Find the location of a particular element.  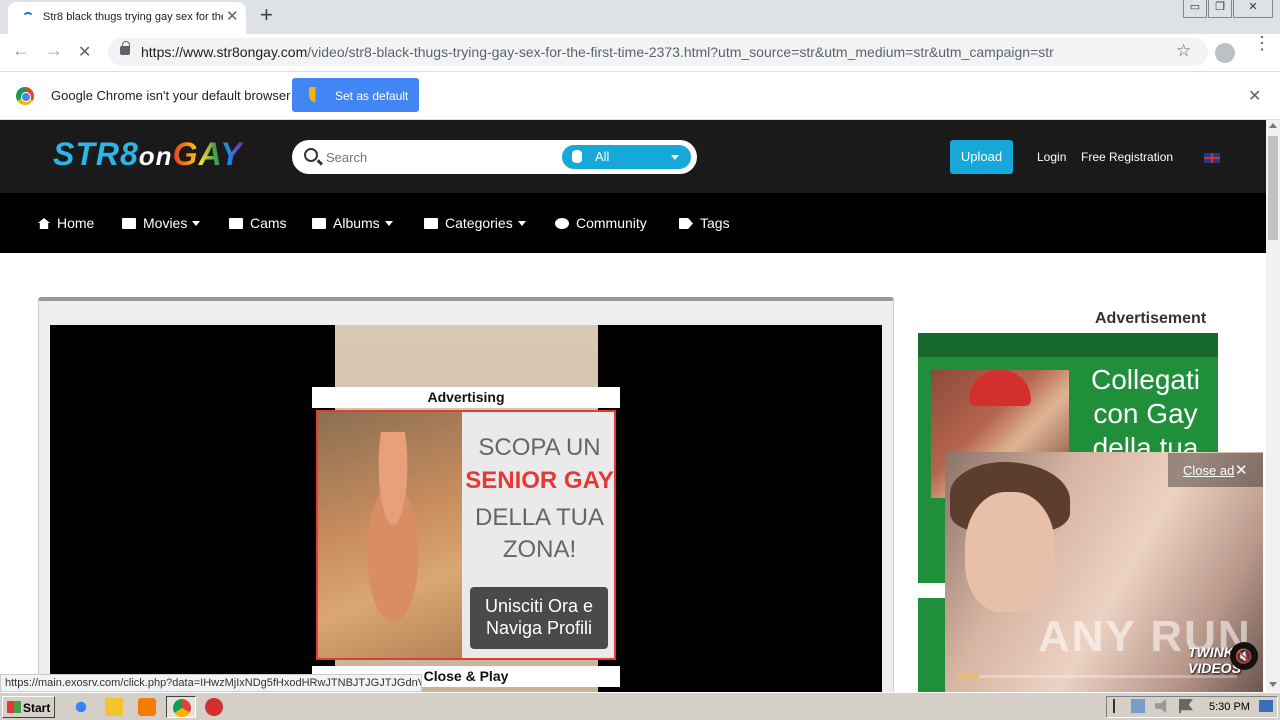

network-icon is located at coordinates (1138, 706).